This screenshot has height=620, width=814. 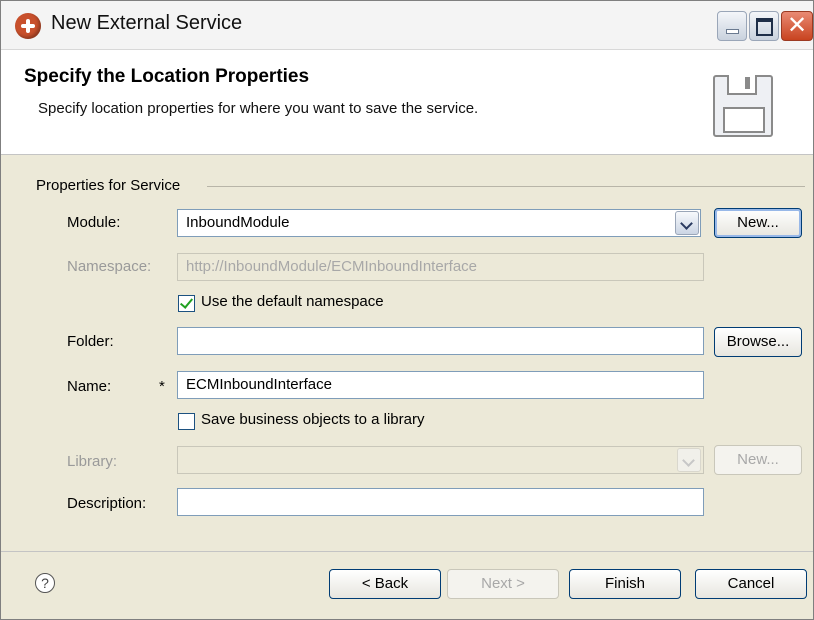 What do you see at coordinates (109, 266) in the screenshot?
I see `namespace-label: Namespace:` at bounding box center [109, 266].